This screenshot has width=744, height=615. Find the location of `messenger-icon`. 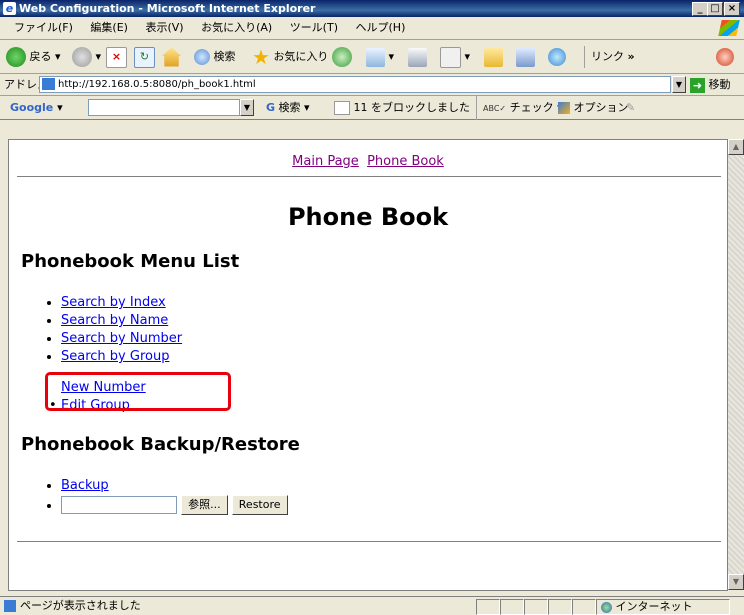

messenger-icon is located at coordinates (557, 57).